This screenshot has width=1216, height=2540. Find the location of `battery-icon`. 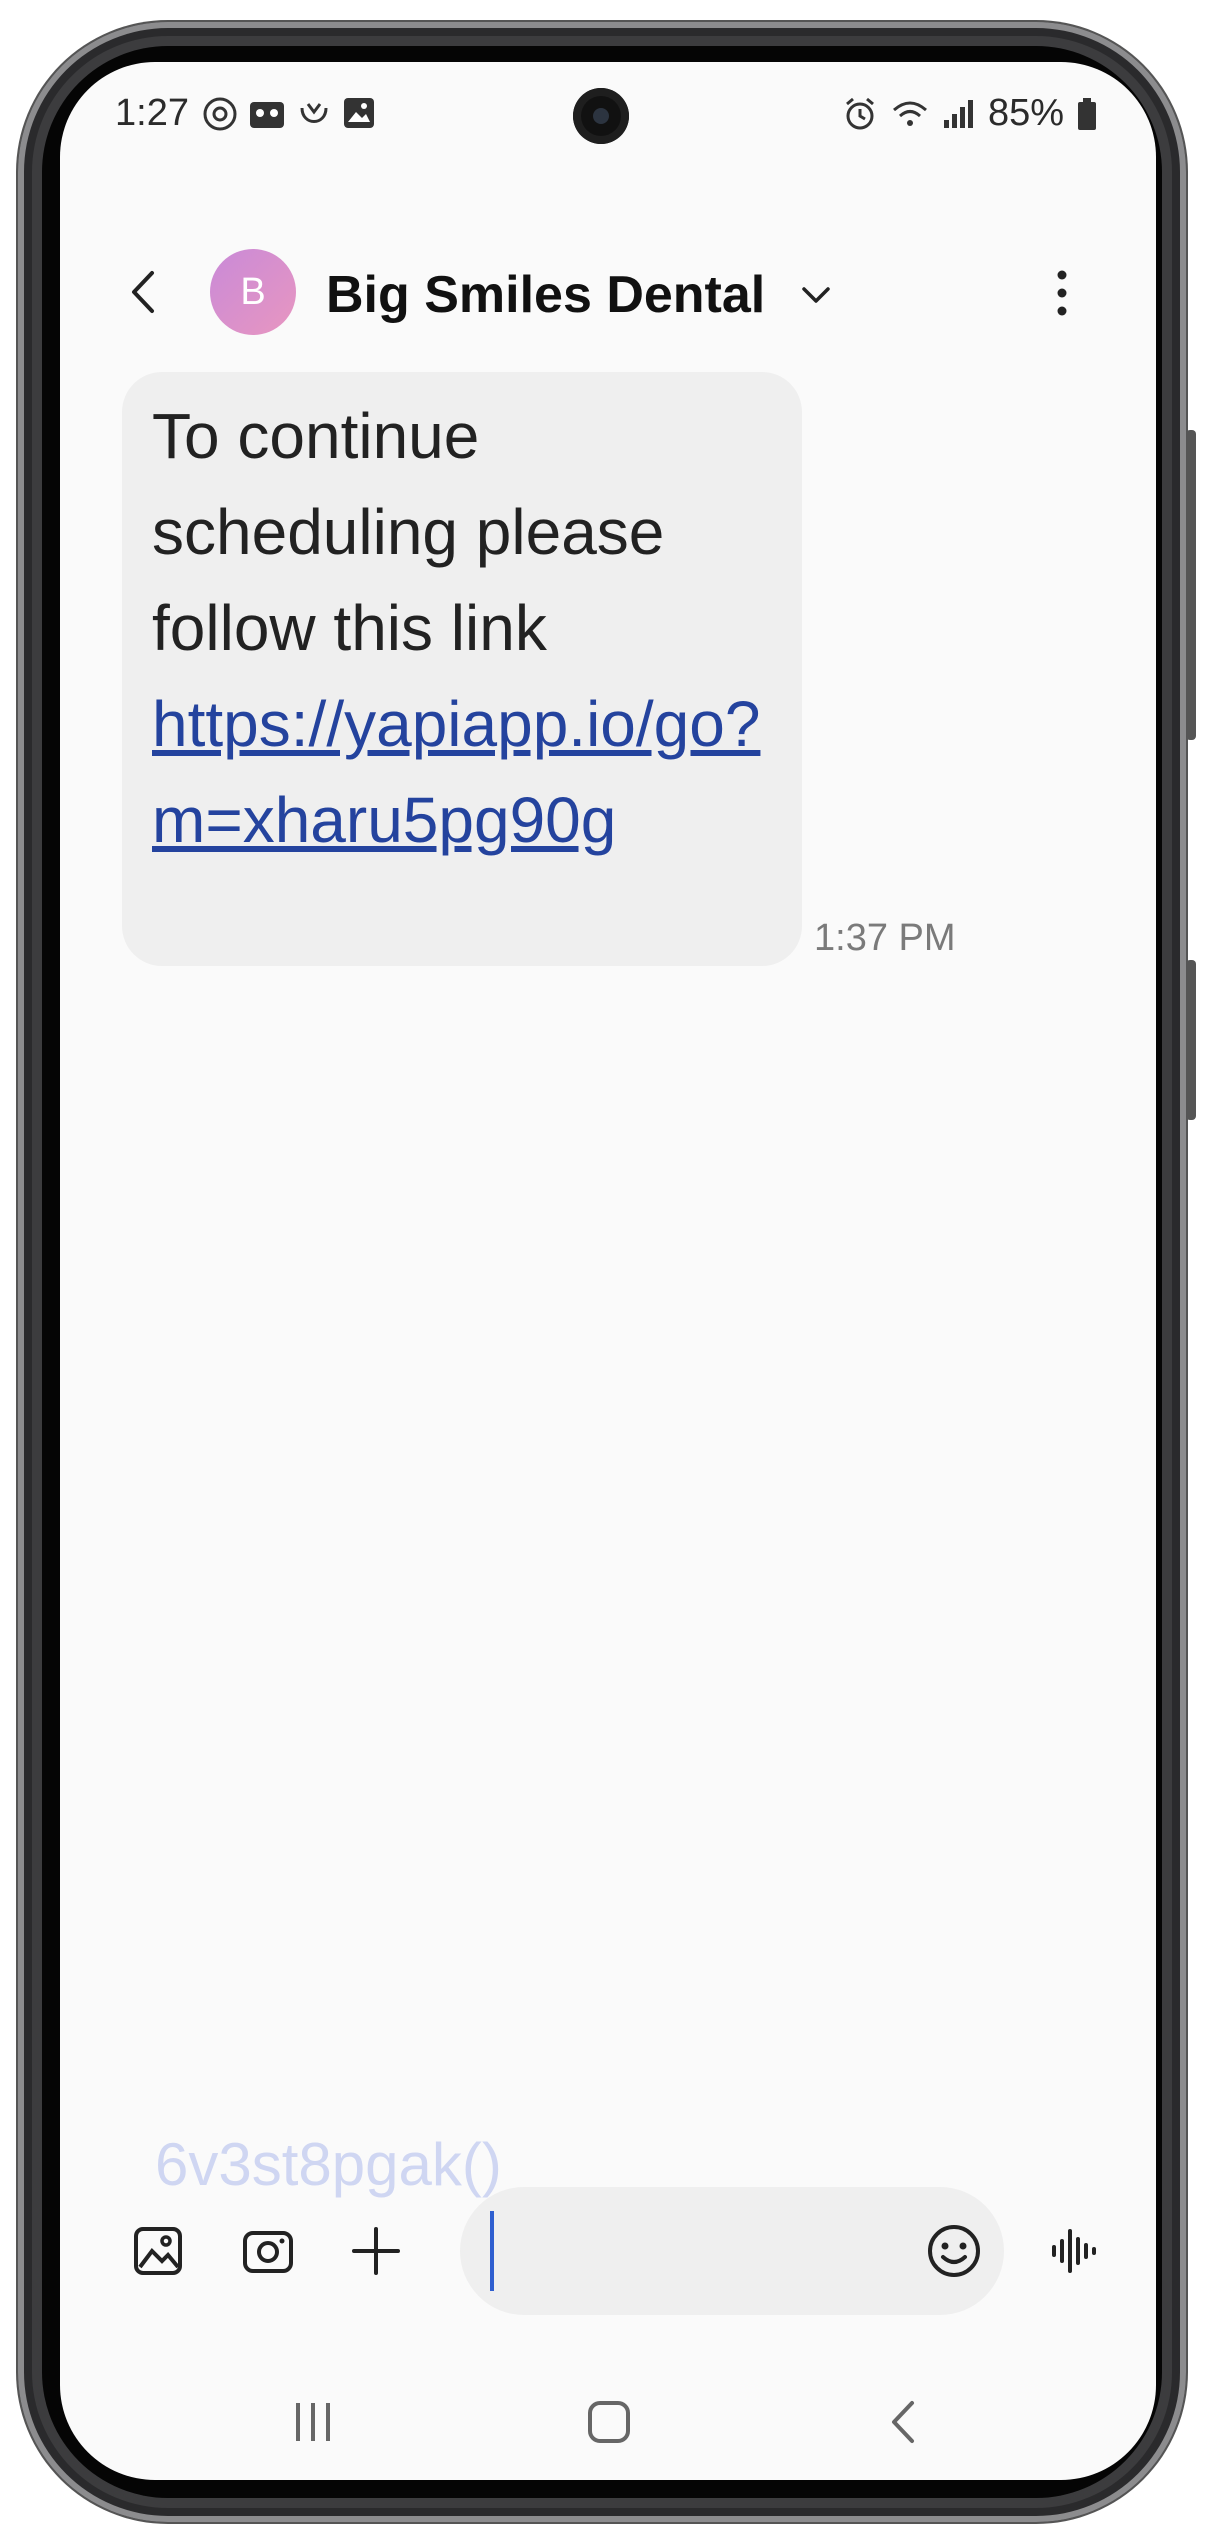

battery-icon is located at coordinates (1087, 113).